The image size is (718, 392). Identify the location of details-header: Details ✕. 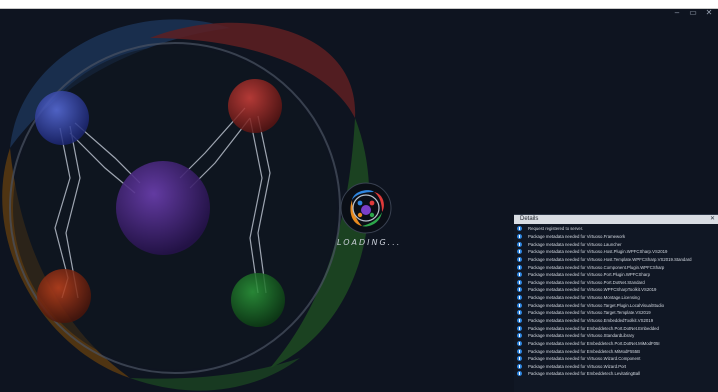
(616, 219).